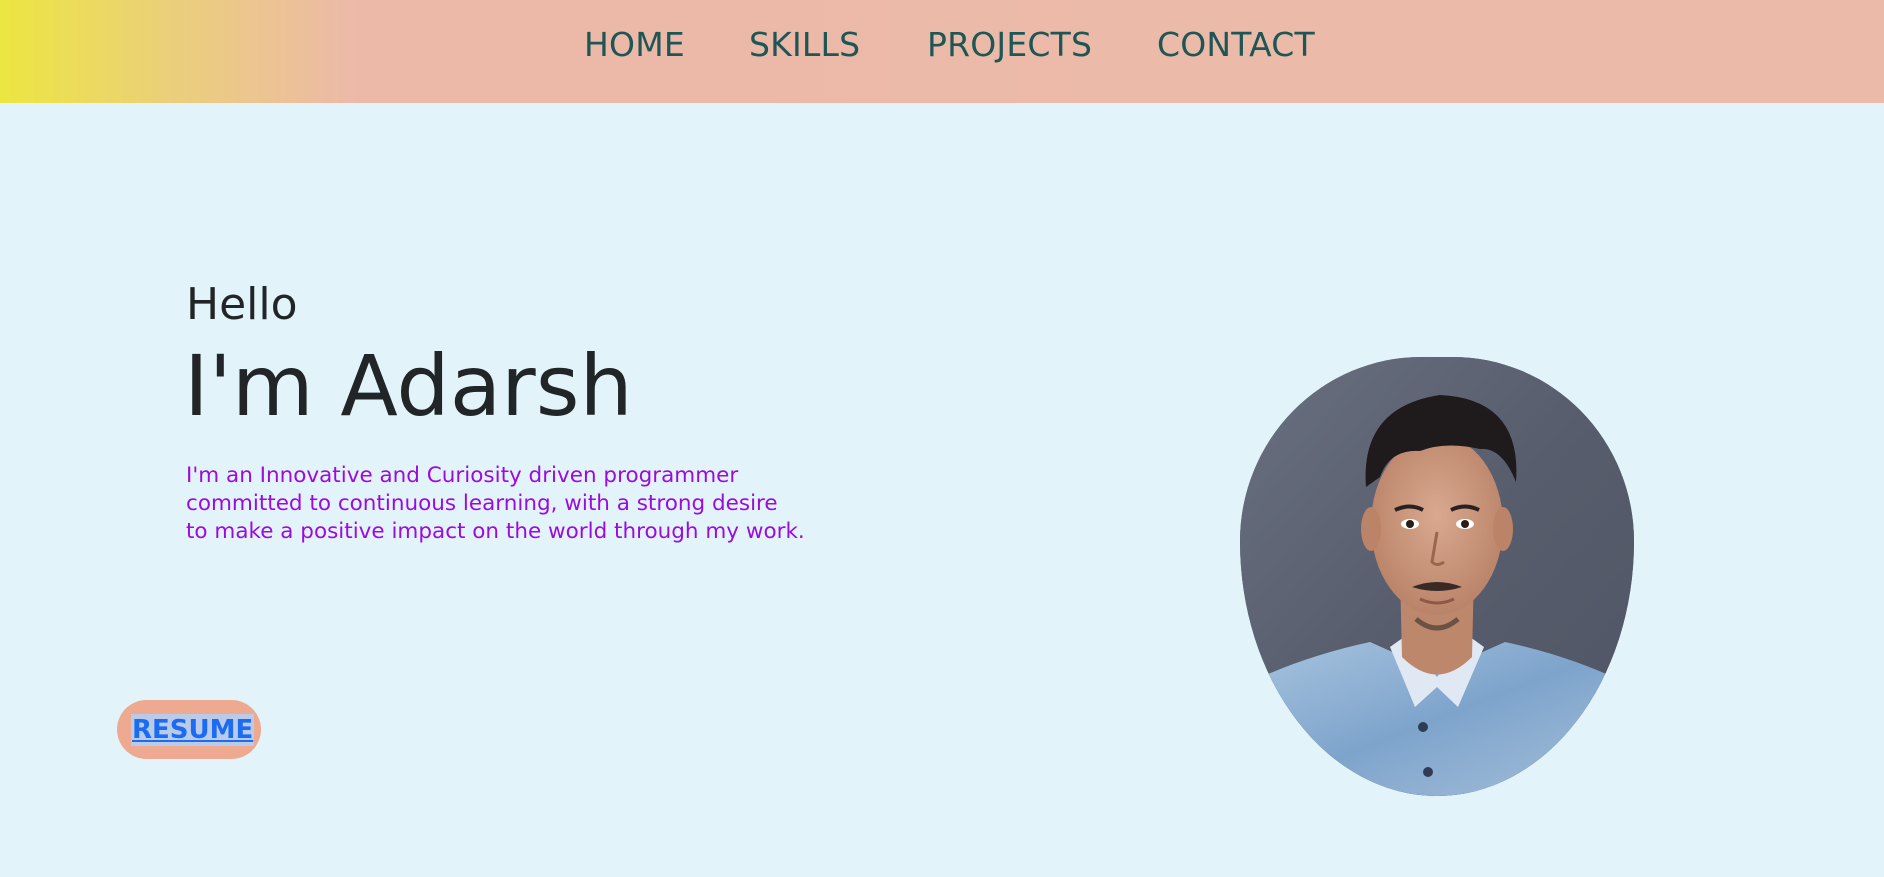 This screenshot has width=1884, height=877. I want to click on nav-link-projects: PROJECTS, so click(1009, 45).